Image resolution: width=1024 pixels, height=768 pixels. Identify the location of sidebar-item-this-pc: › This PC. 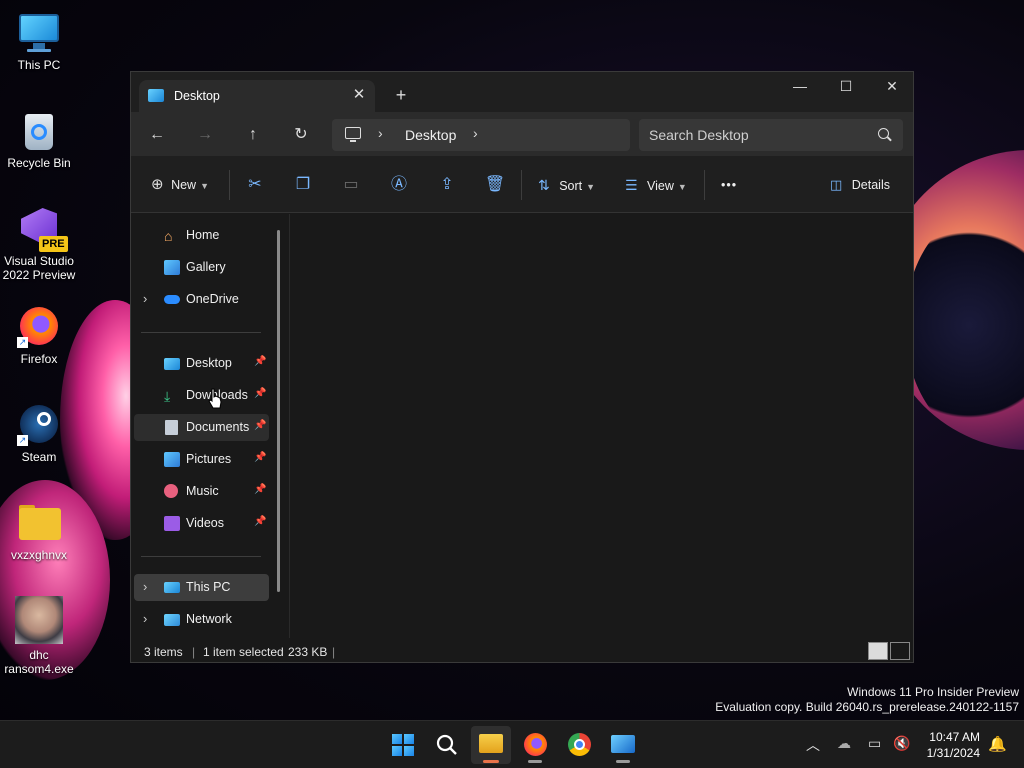
(201, 587).